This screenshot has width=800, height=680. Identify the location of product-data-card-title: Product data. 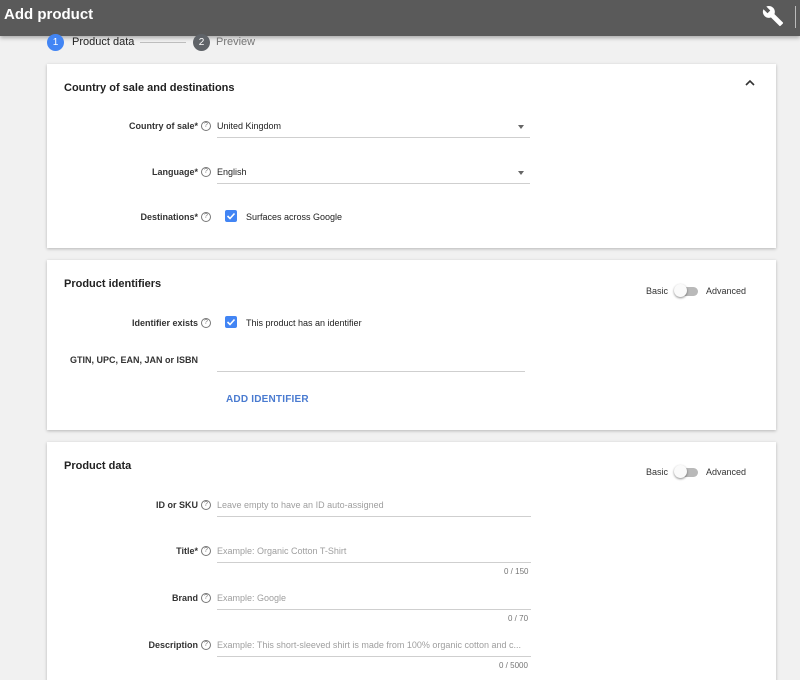
(98, 466).